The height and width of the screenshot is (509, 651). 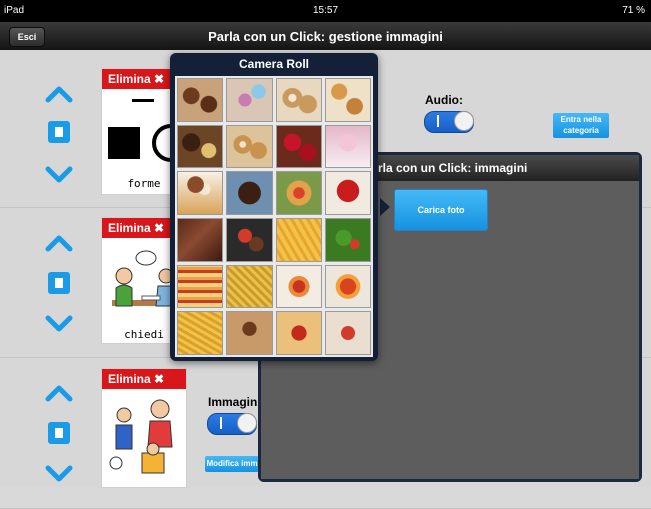 I want to click on image-toggle, so click(x=232, y=424).